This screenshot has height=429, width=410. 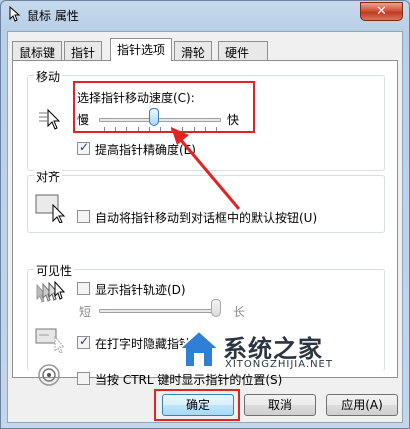 What do you see at coordinates (239, 312) in the screenshot?
I see `trail-long-label: 长` at bounding box center [239, 312].